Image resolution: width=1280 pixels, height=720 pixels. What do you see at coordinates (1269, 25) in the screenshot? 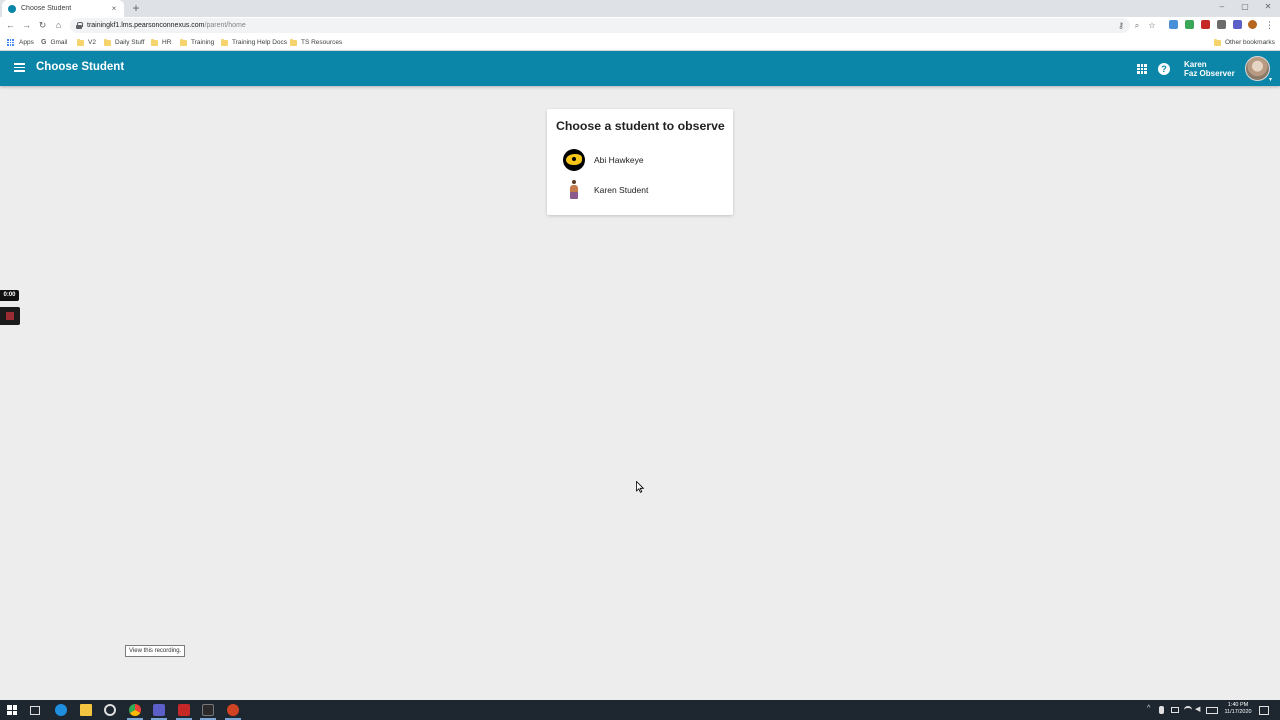
I see `browser-menu-icon: ⋮` at bounding box center [1269, 25].